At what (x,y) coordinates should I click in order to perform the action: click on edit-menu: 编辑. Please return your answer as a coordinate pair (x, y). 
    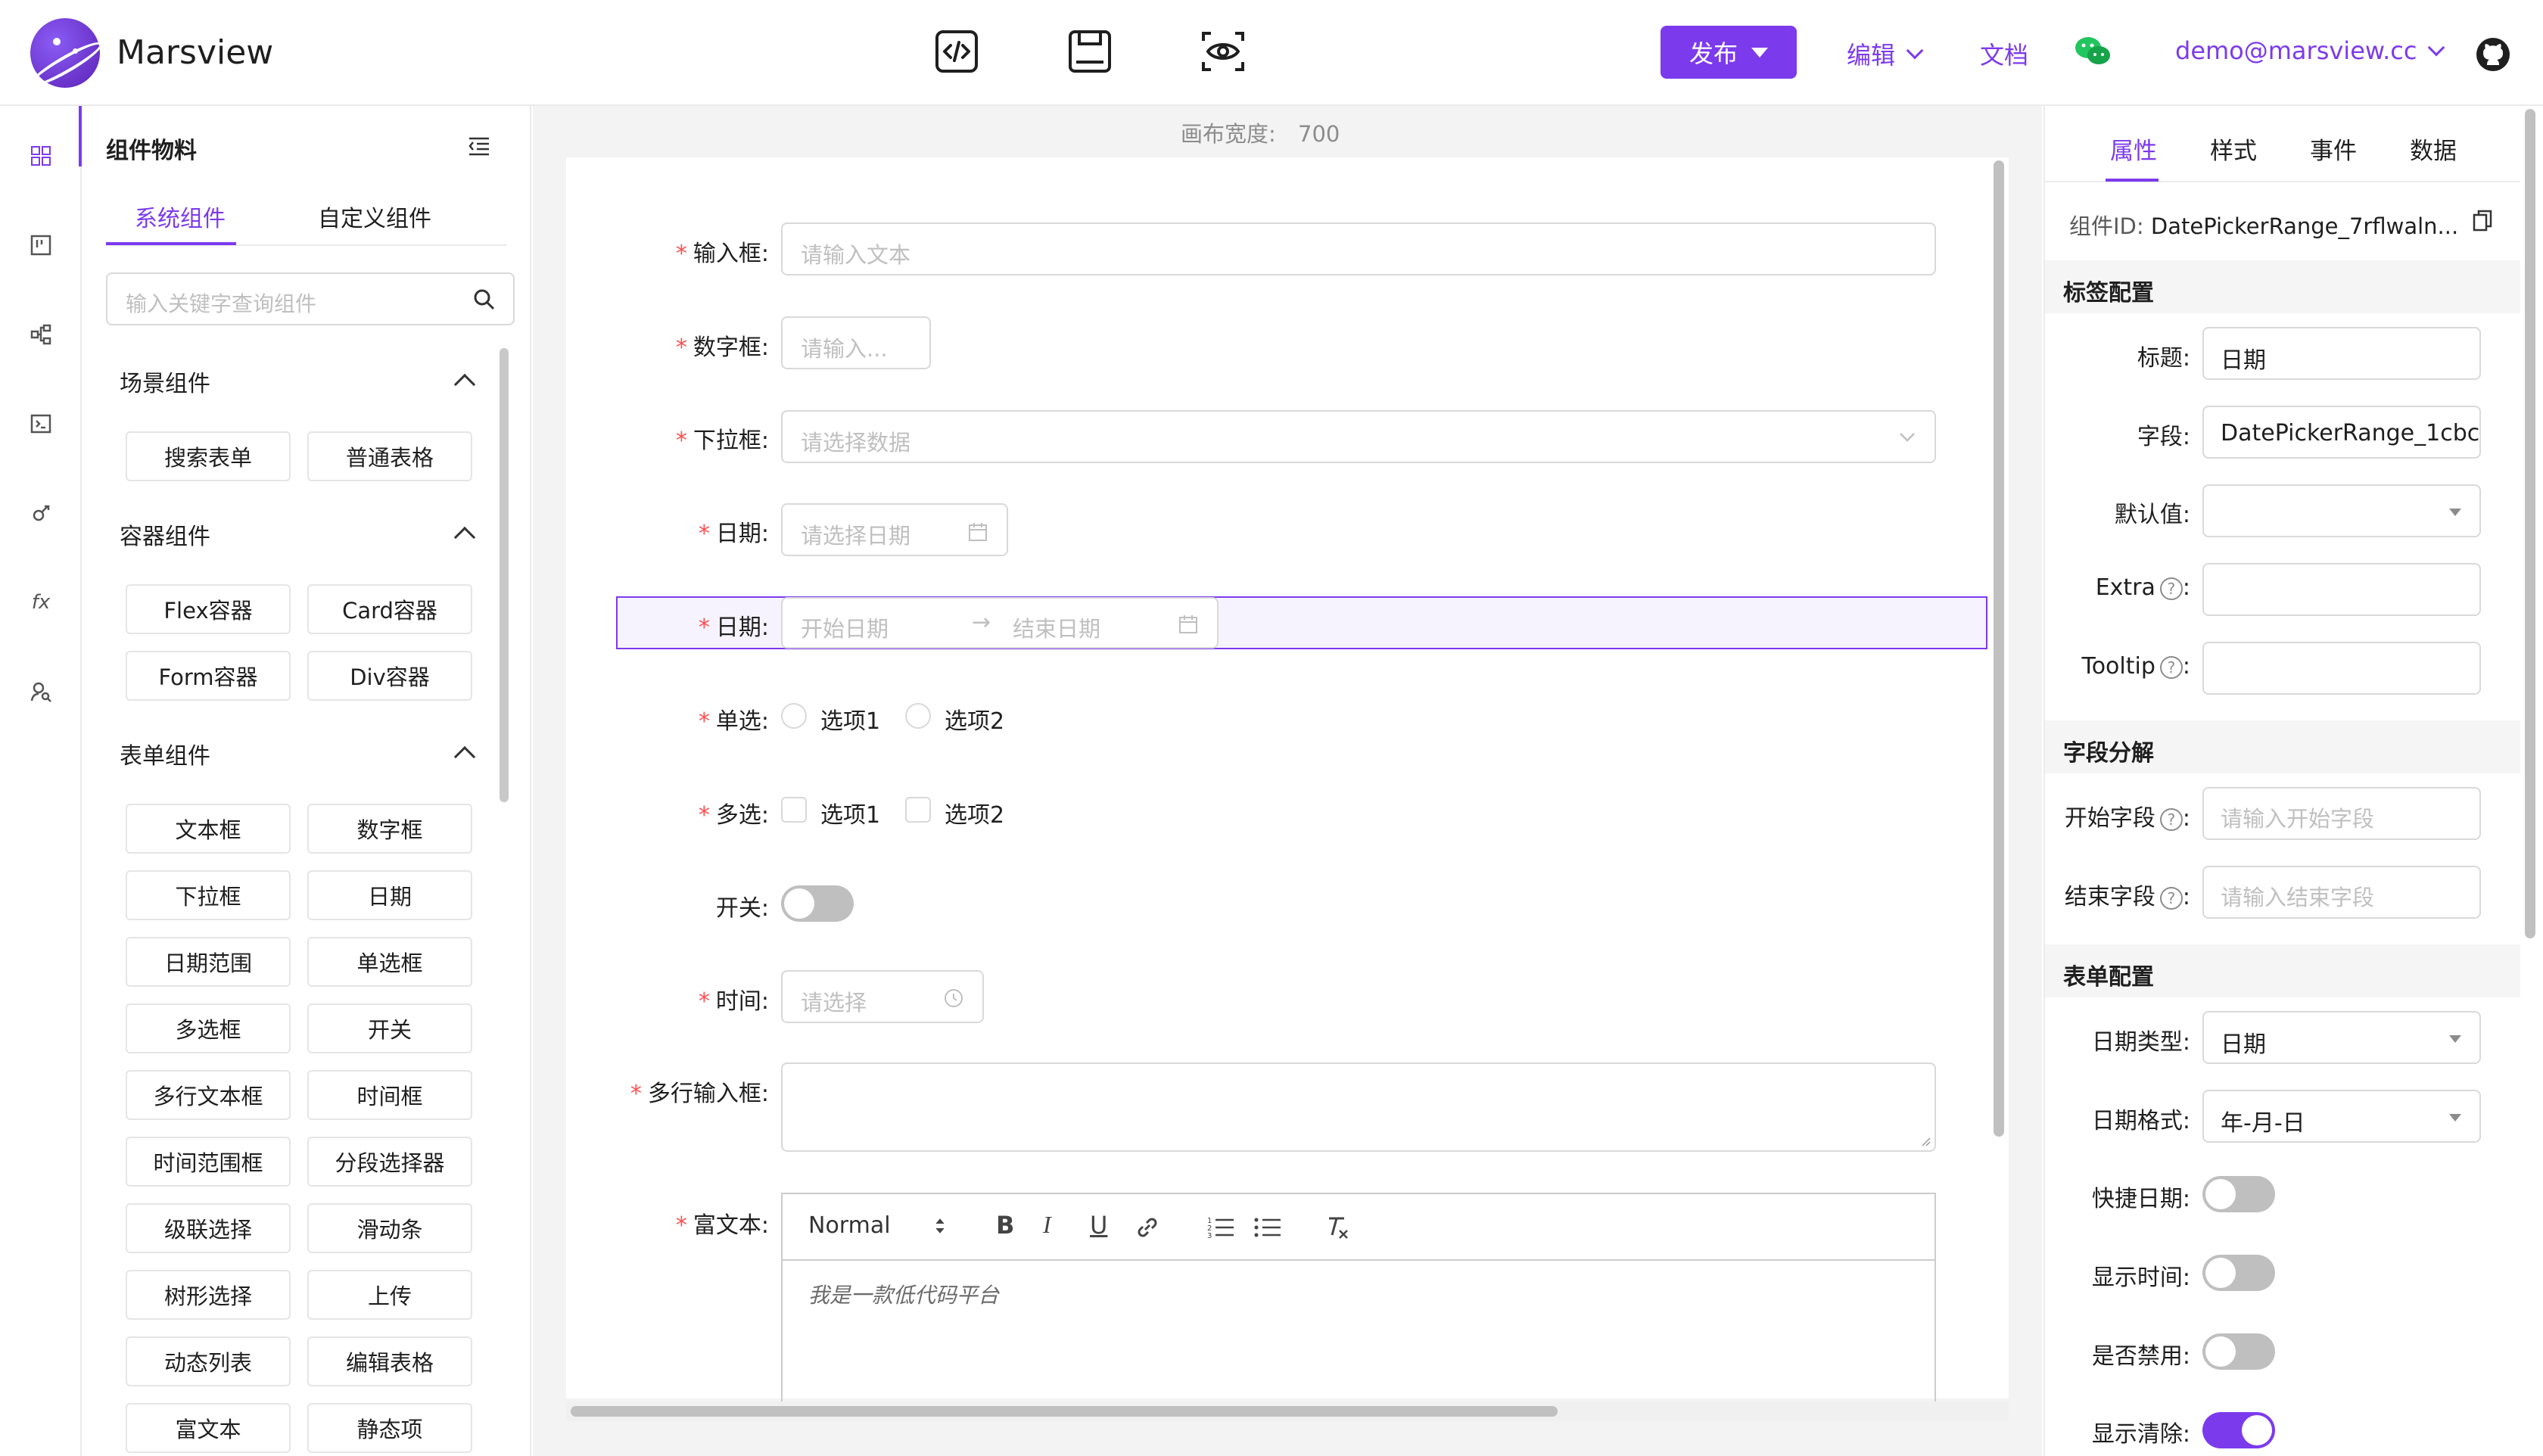
    Looking at the image, I should click on (1885, 53).